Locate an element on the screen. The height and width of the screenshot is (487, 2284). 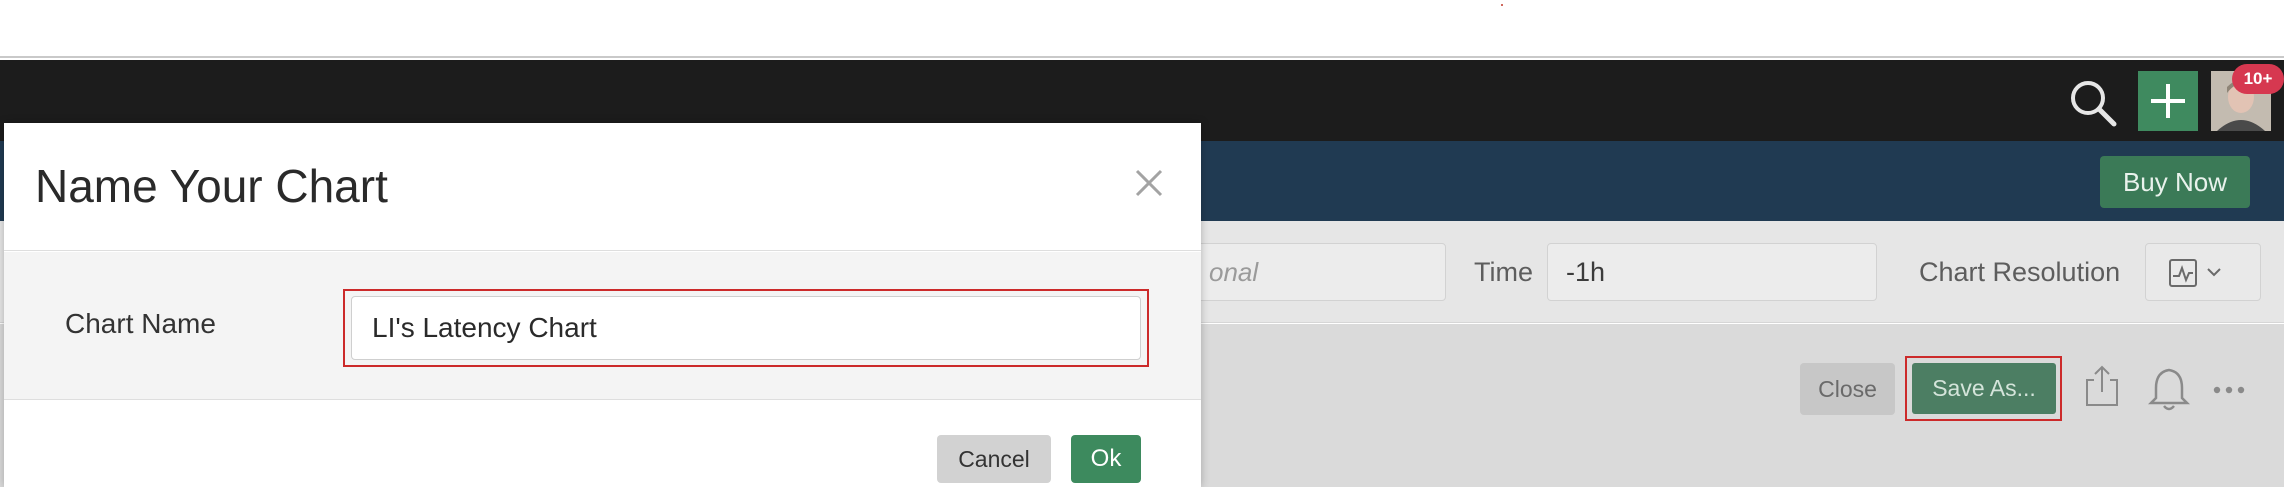
more-icon is located at coordinates (2229, 388).